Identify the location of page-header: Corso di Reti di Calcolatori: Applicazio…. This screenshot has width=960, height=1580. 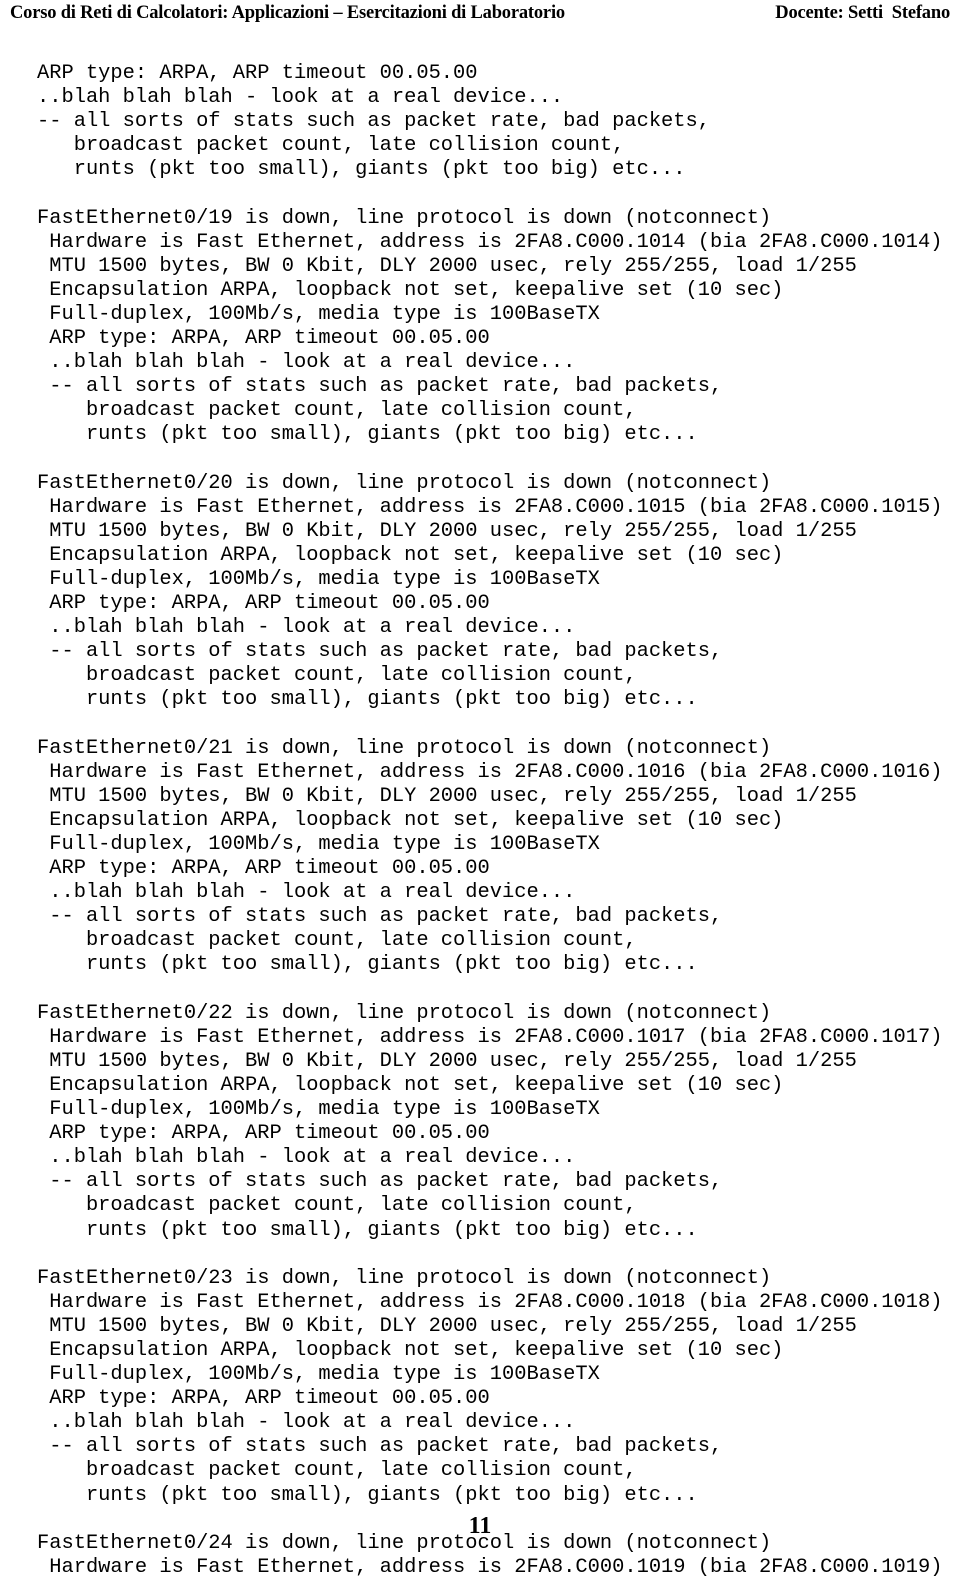
(480, 15).